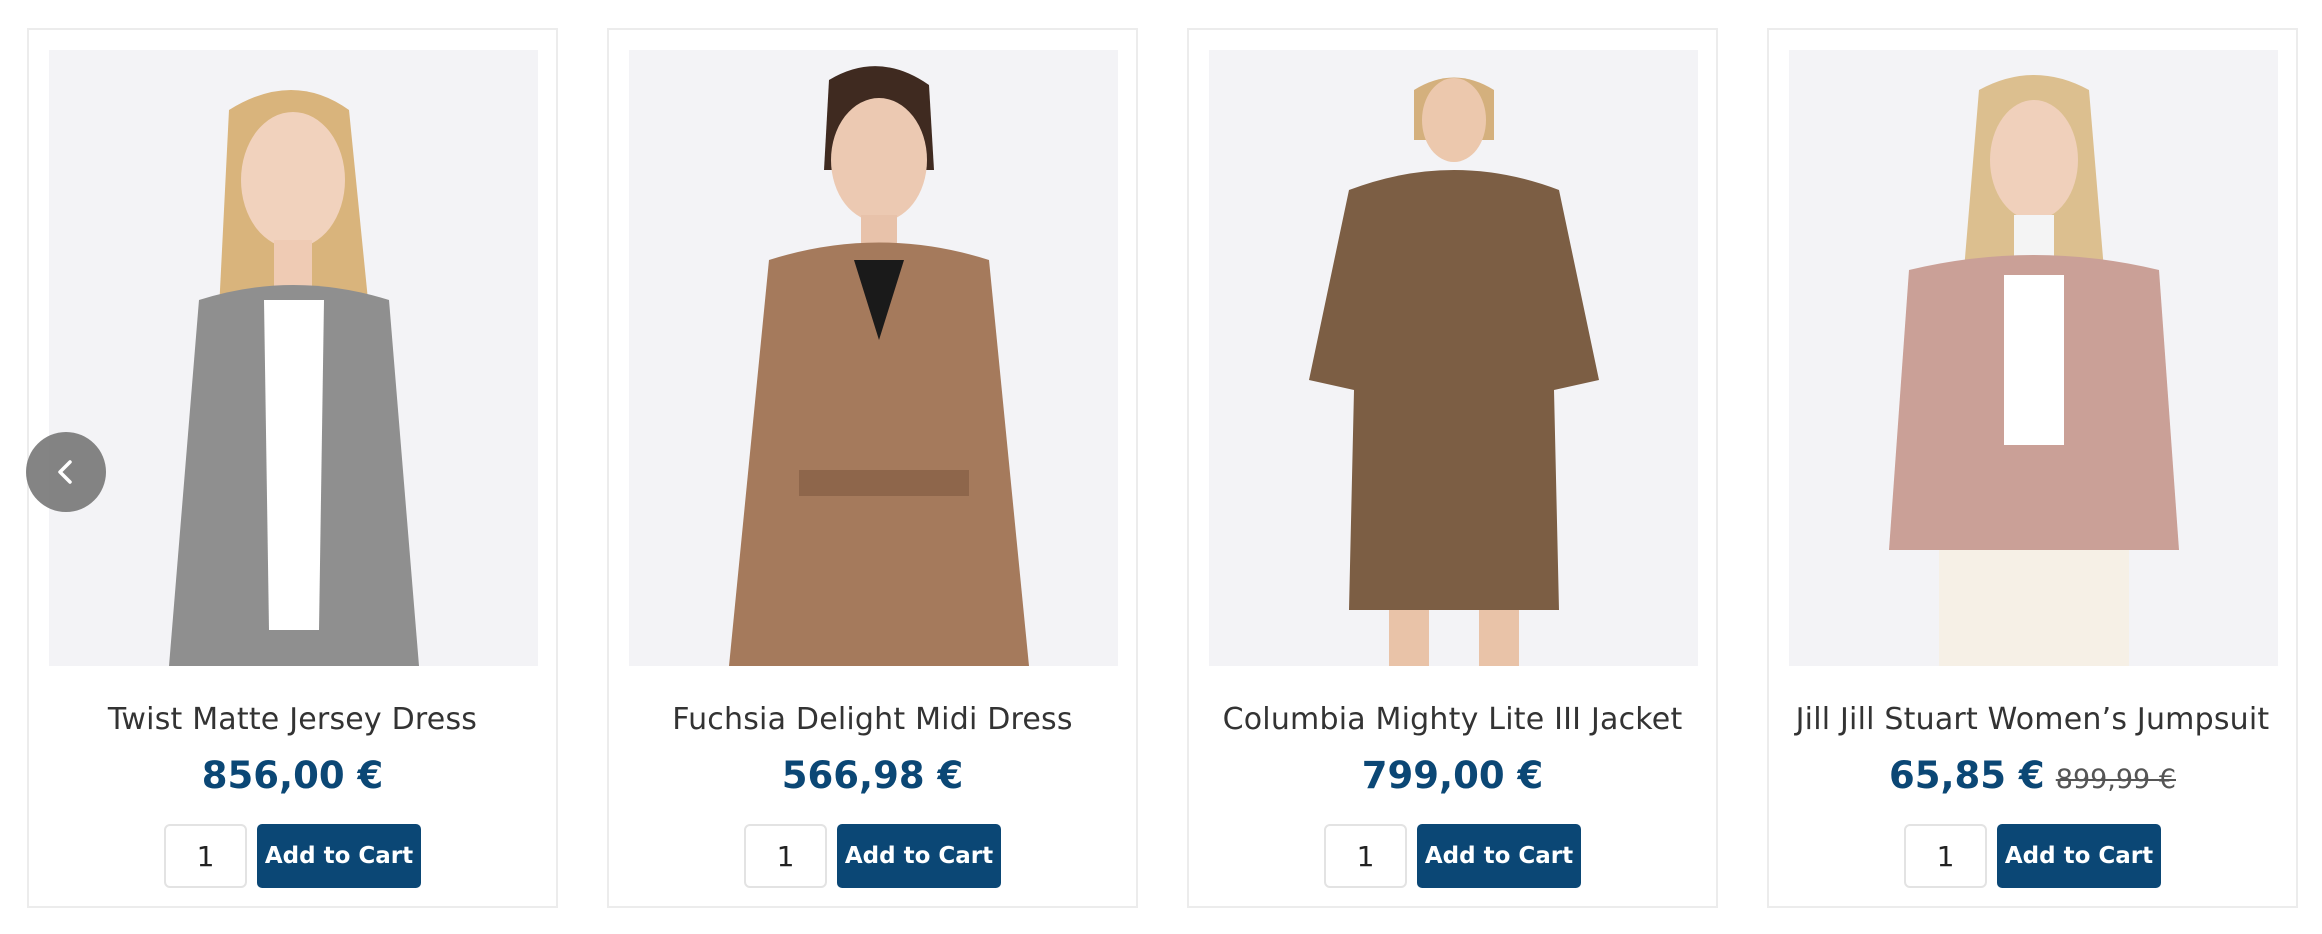 The height and width of the screenshot is (934, 2322). I want to click on product-price: 566,98 €, so click(872, 775).